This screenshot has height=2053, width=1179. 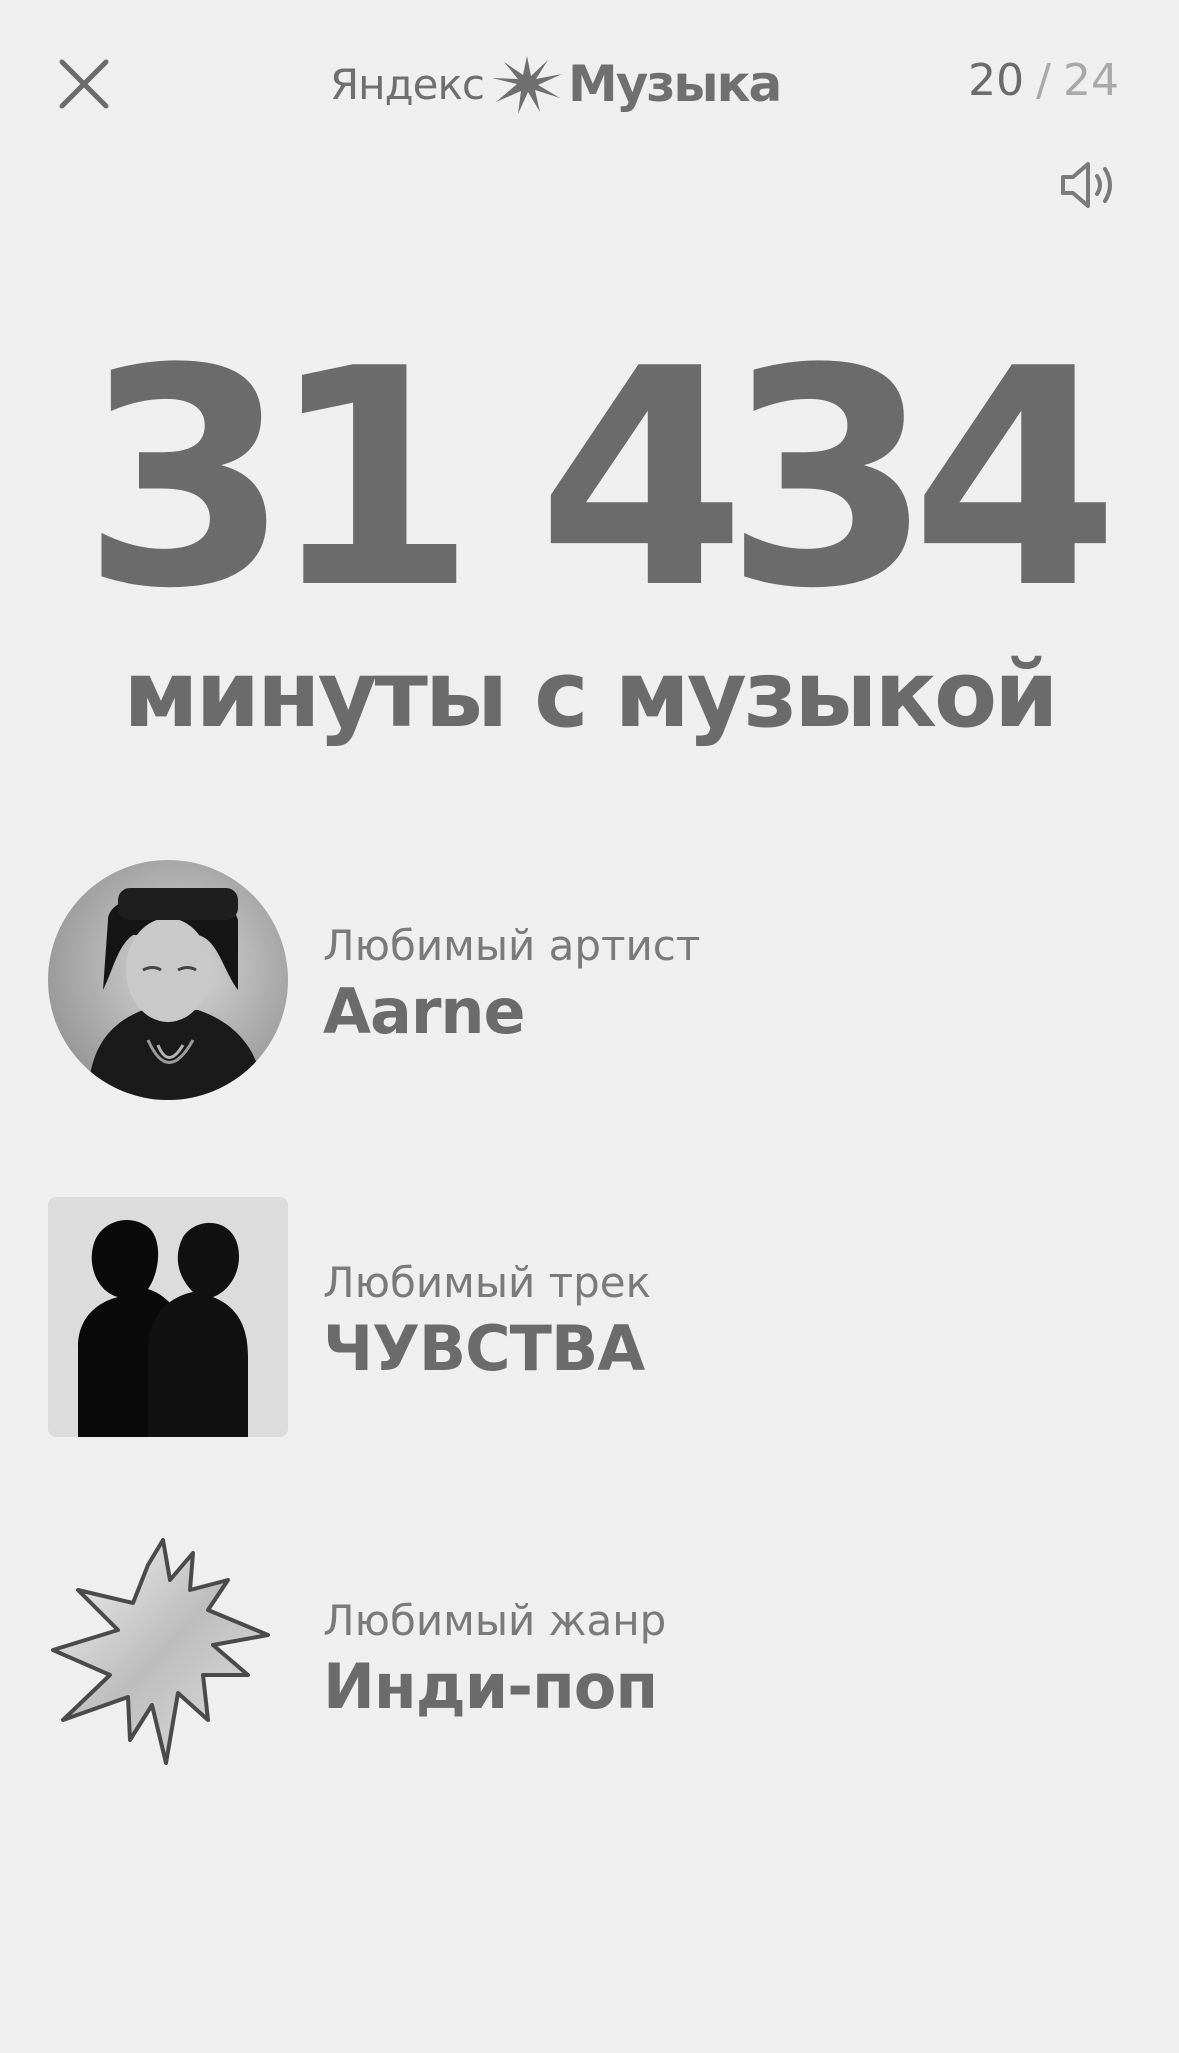 I want to click on favorite-genre-row: Любимый жанр Инди-поп, so click(x=588, y=1655).